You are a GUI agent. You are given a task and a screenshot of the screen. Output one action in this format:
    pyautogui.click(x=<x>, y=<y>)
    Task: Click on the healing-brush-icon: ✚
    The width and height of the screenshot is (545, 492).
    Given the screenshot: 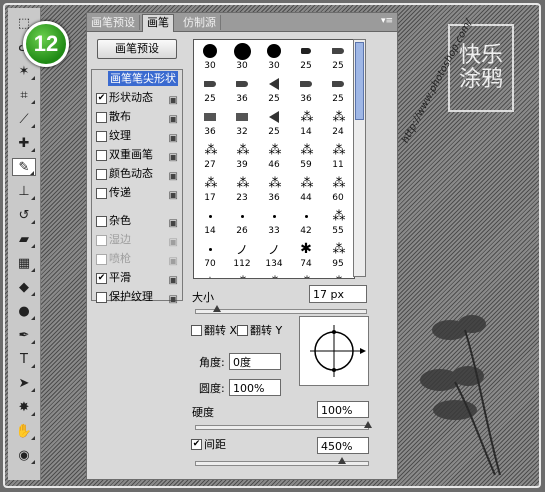 What is the action you would take?
    pyautogui.click(x=24, y=143)
    